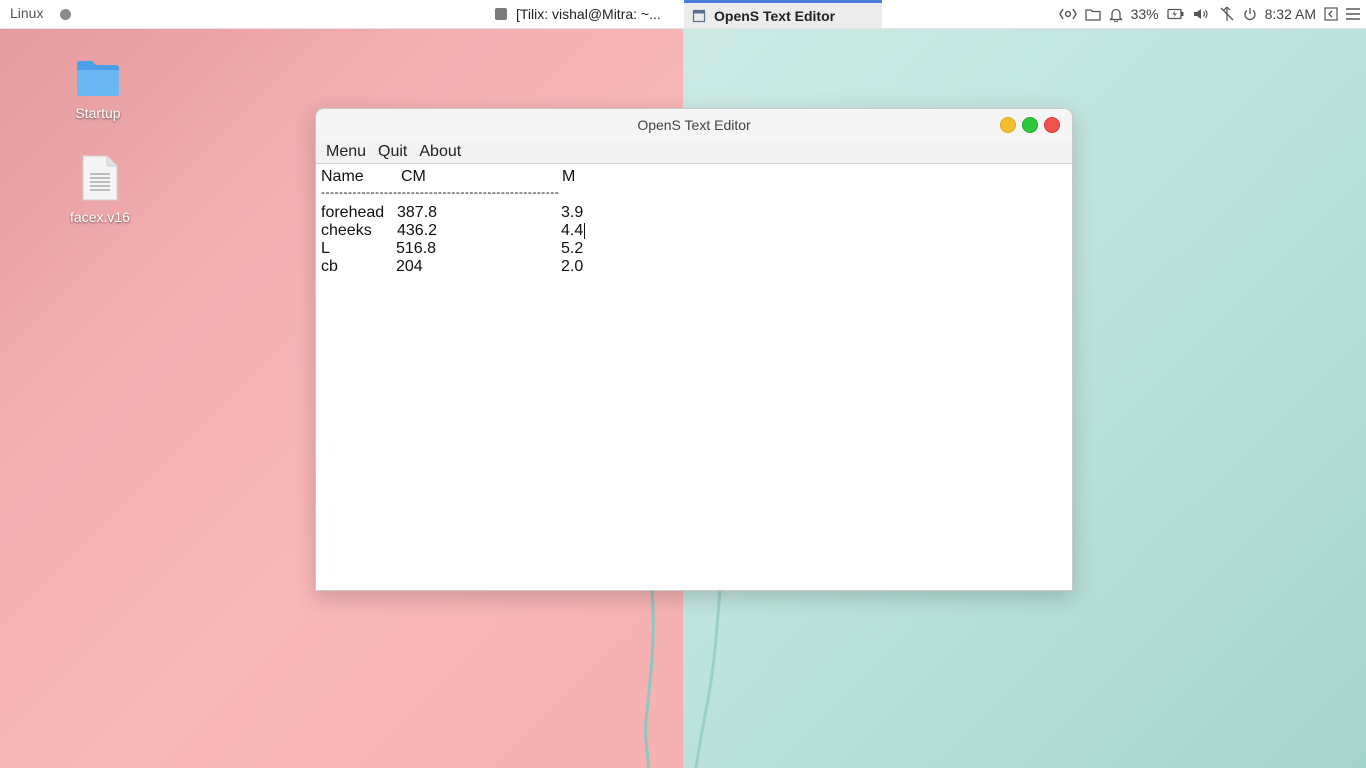 This screenshot has width=1366, height=768. I want to click on menu-bar: Menu Quit About, so click(694, 152).